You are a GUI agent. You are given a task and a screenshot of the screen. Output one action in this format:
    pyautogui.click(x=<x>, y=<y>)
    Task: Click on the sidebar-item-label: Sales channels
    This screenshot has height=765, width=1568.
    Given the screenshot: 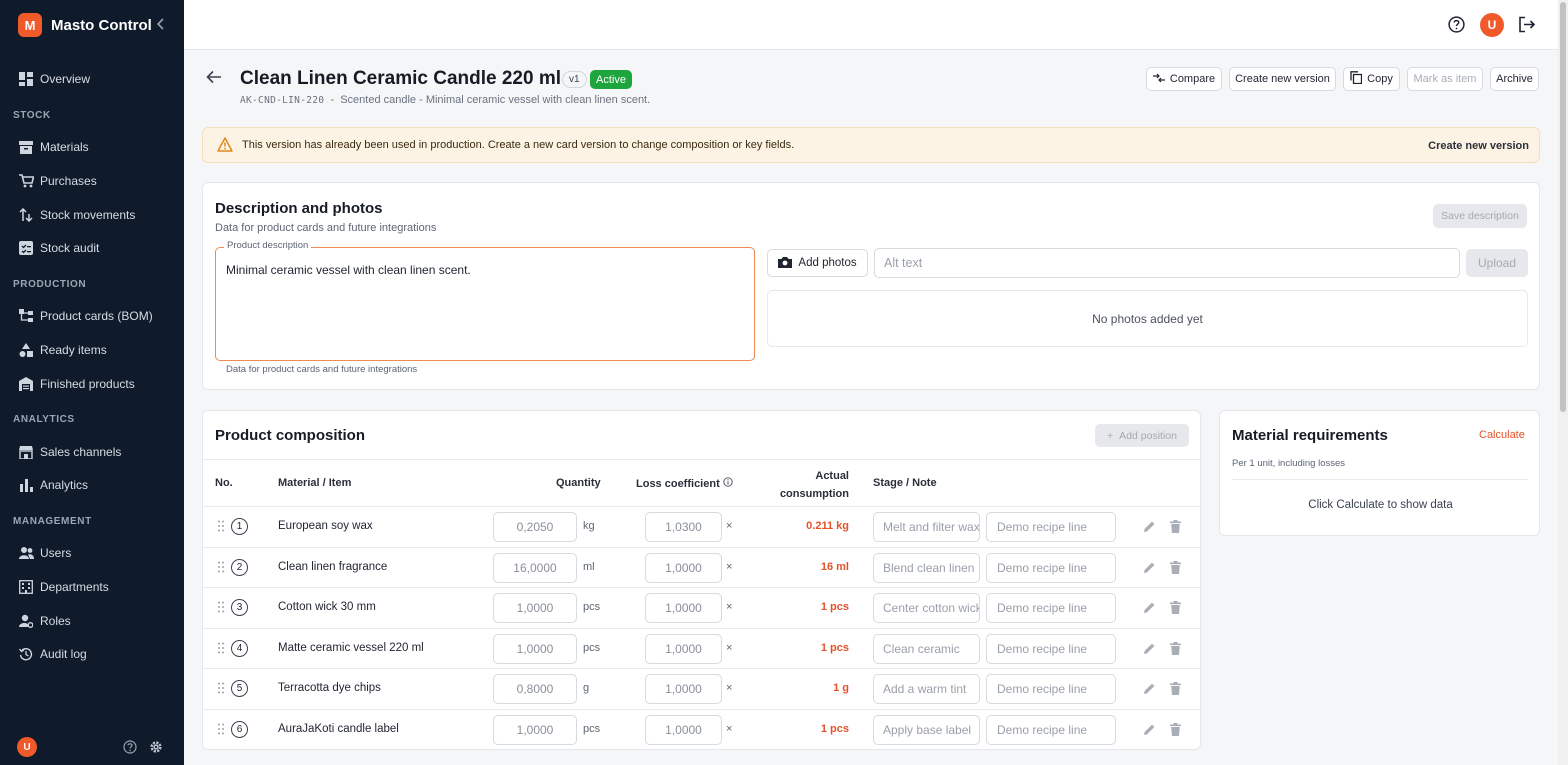 What is the action you would take?
    pyautogui.click(x=81, y=452)
    